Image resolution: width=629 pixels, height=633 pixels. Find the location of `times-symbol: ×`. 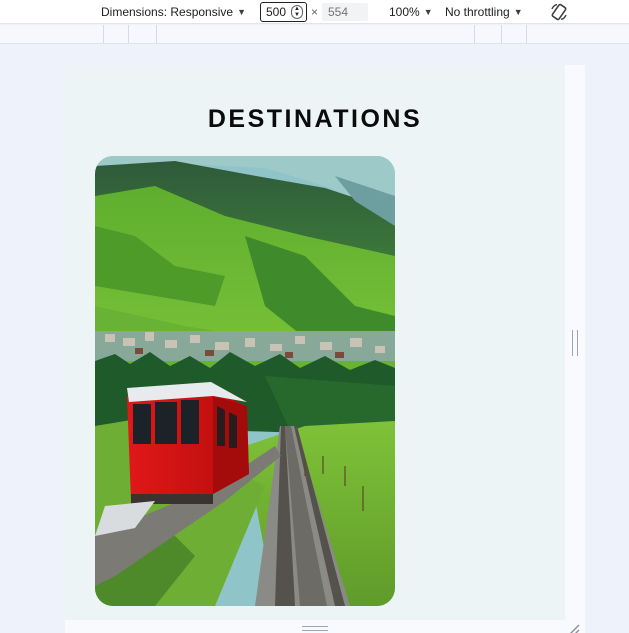

times-symbol: × is located at coordinates (315, 12).